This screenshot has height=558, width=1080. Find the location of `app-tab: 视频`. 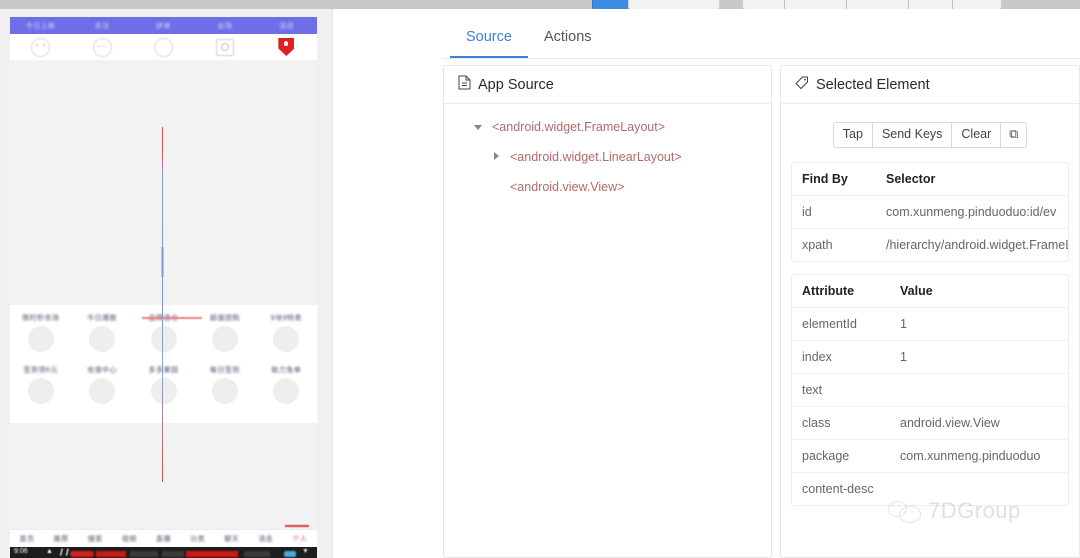

app-tab: 视频 is located at coordinates (129, 539).